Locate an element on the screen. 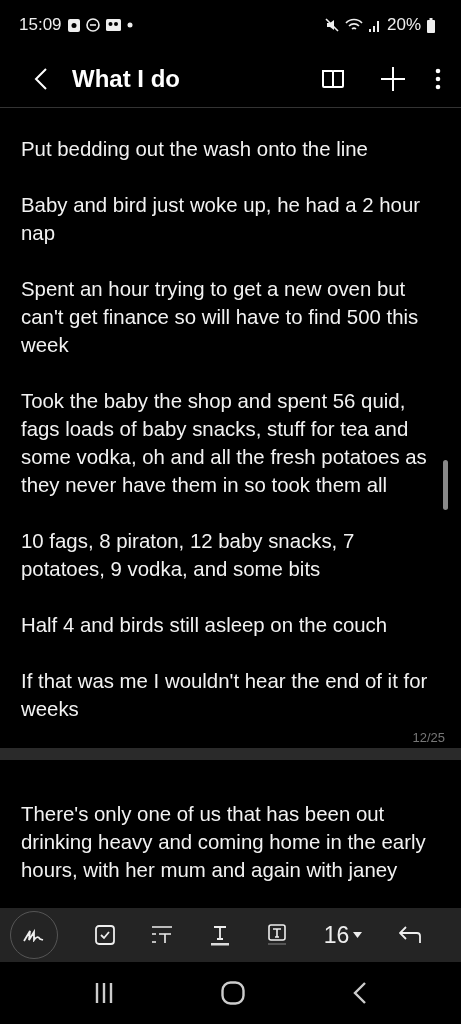  book-view-button is located at coordinates (333, 78).